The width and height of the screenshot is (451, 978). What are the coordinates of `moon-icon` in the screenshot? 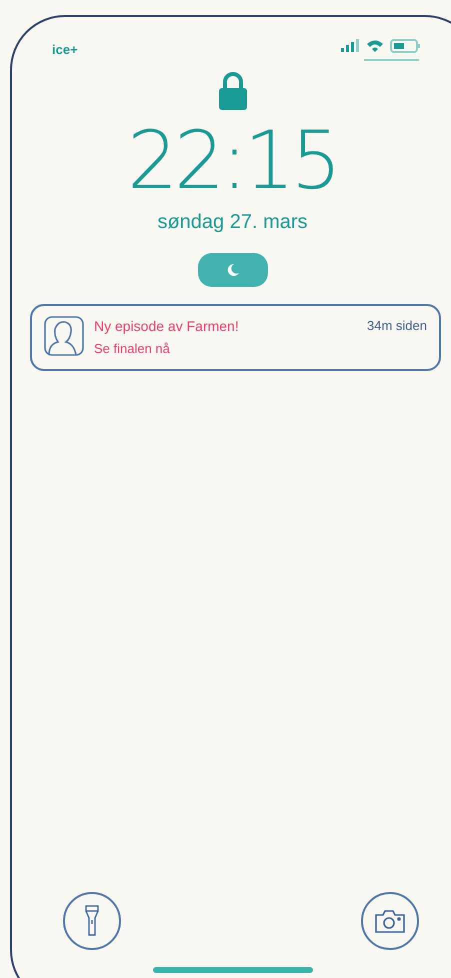 It's located at (233, 270).